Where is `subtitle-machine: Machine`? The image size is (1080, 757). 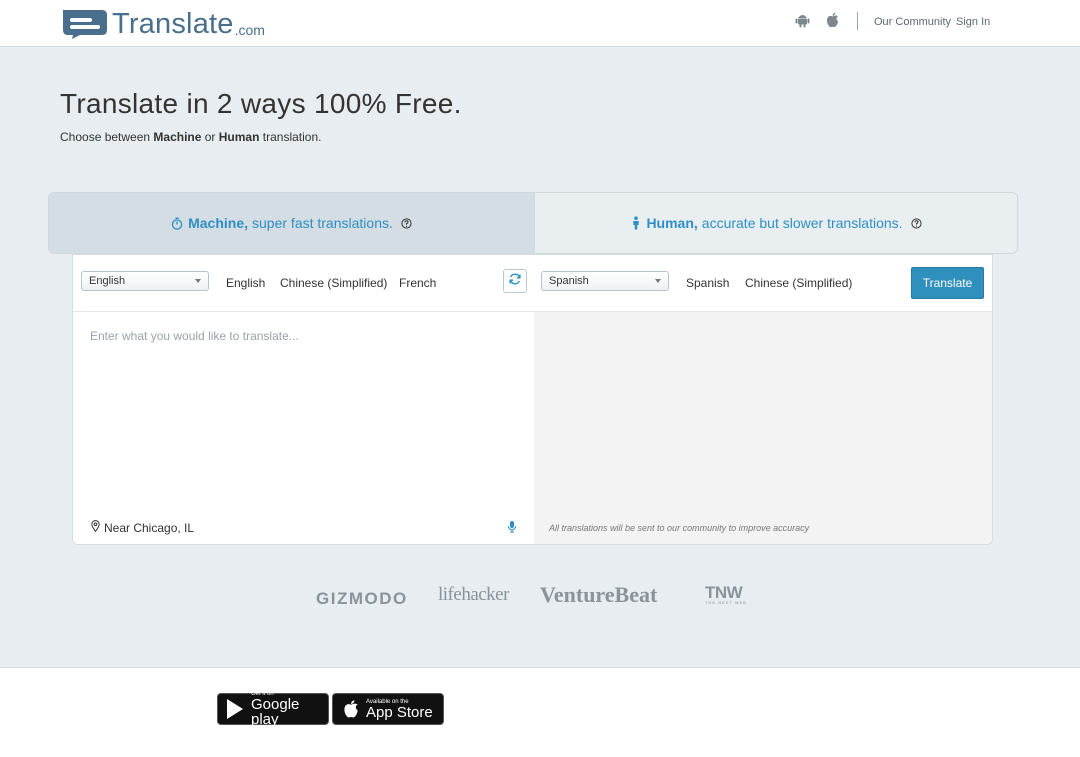 subtitle-machine: Machine is located at coordinates (177, 137).